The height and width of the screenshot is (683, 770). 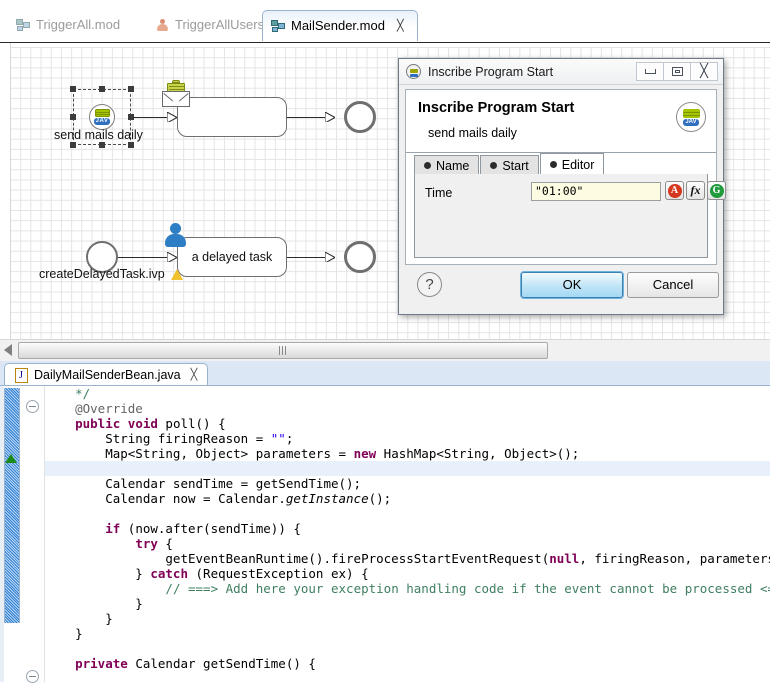 I want to click on function-picker-button: fx, so click(x=695, y=190).